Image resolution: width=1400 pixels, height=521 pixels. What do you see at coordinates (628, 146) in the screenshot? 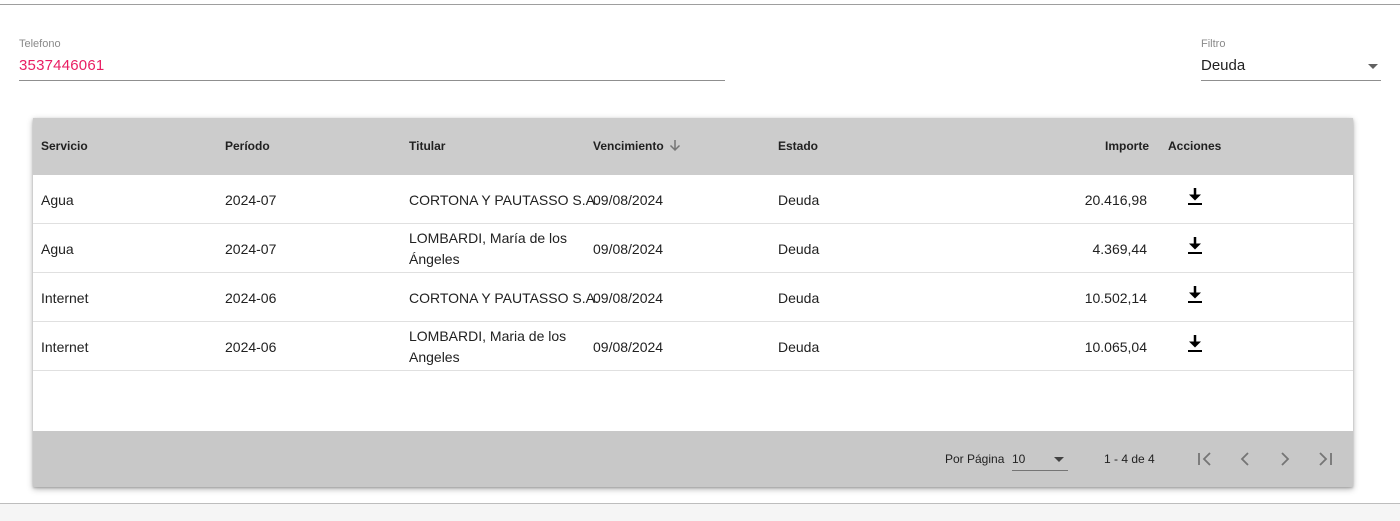
I see `header-vencimiento-label: Vencimiento` at bounding box center [628, 146].